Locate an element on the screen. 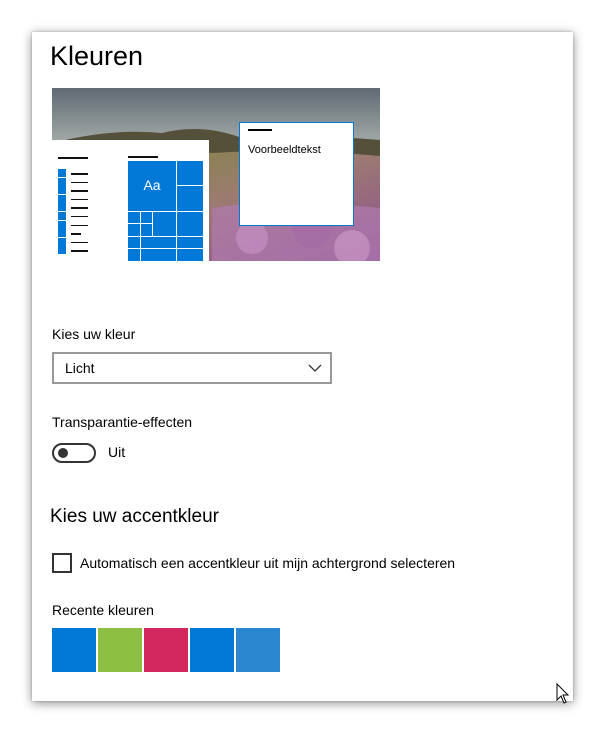 The height and width of the screenshot is (733, 605). tiles-header-line is located at coordinates (143, 157).